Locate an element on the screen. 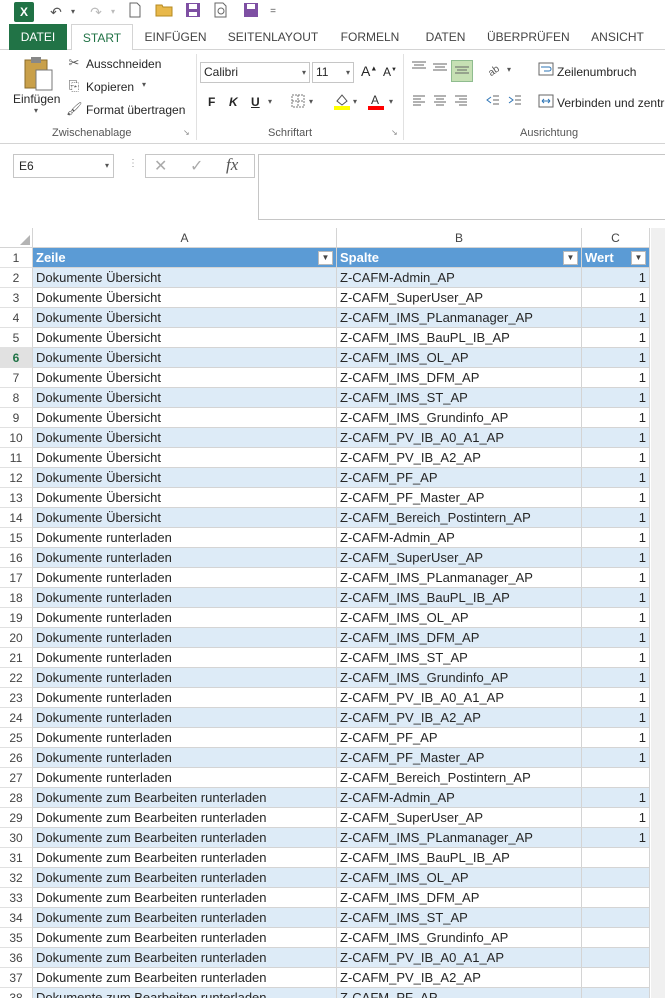 The height and width of the screenshot is (998, 665). font-color-icon: A is located at coordinates (376, 102).